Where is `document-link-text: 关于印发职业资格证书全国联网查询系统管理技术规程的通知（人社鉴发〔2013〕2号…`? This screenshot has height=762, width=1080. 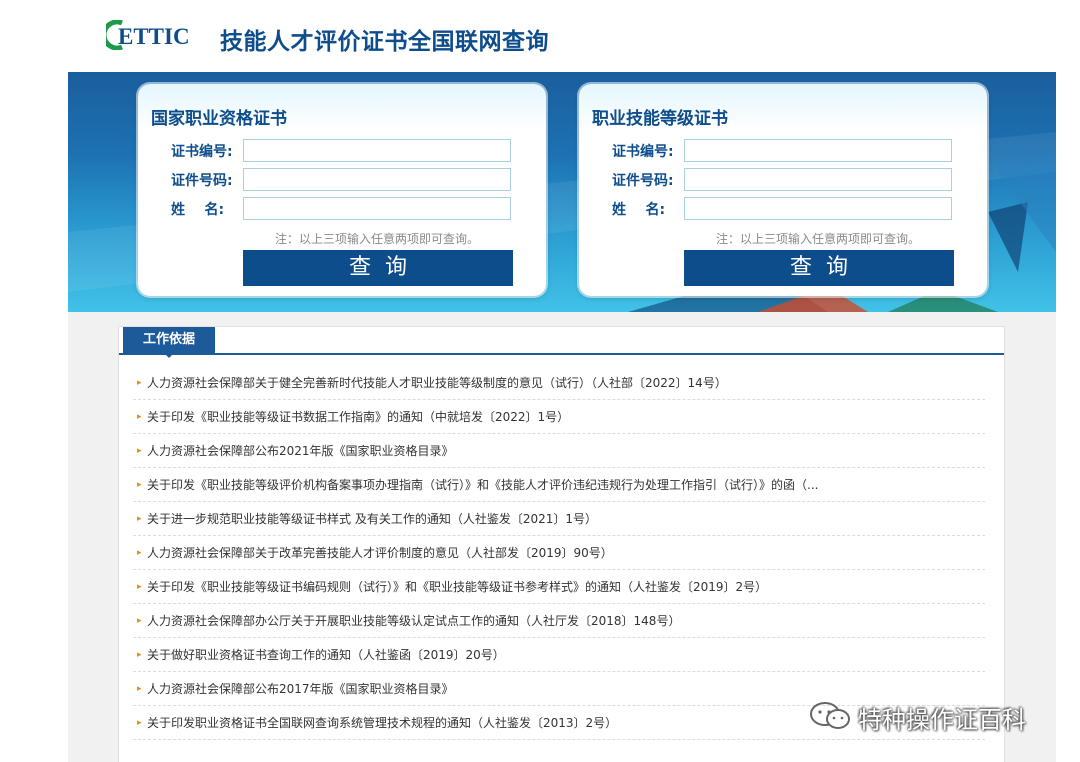 document-link-text: 关于印发职业资格证书全国联网查询系统管理技术规程的通知（人社鉴发〔2013〕2号… is located at coordinates (382, 723).